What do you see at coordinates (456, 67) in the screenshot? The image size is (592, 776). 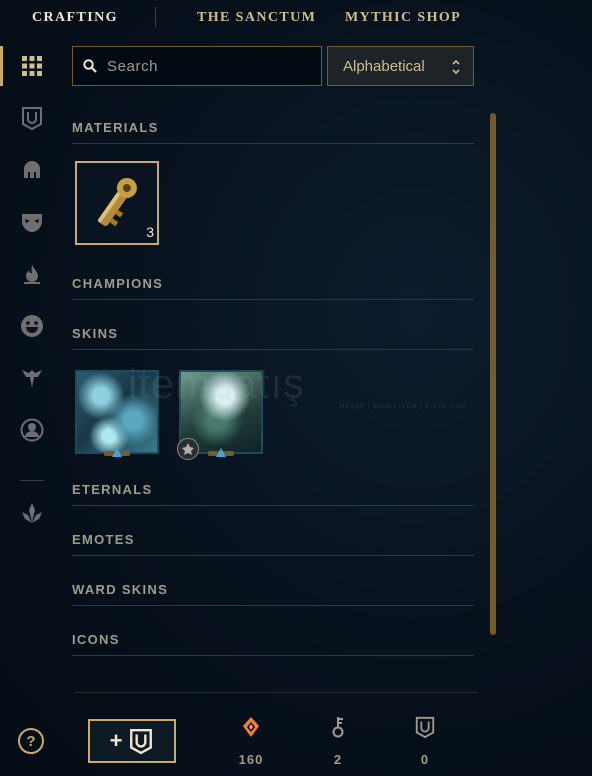 I see `chevron-updown-icon` at bounding box center [456, 67].